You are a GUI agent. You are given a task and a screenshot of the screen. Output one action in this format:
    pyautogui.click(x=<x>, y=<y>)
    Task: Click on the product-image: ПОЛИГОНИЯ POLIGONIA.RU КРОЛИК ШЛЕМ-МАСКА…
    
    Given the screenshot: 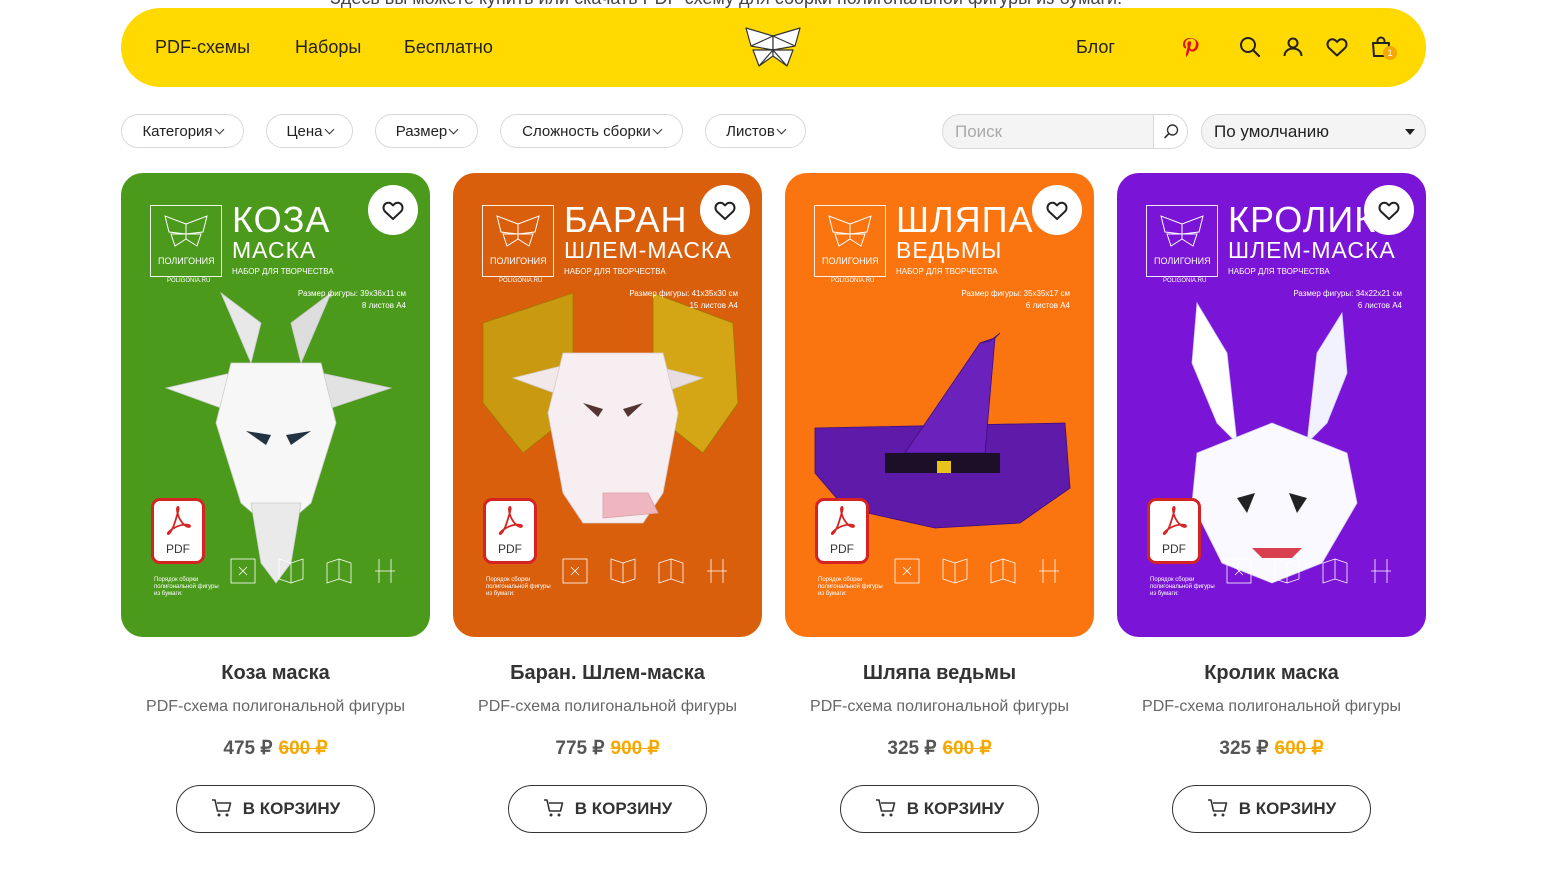 What is the action you would take?
    pyautogui.click(x=1271, y=405)
    